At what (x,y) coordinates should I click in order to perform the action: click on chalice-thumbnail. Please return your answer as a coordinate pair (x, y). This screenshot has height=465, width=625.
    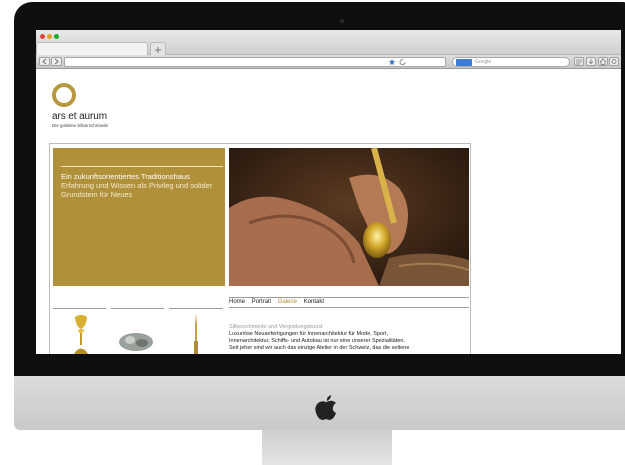
    Looking at the image, I should click on (81, 333).